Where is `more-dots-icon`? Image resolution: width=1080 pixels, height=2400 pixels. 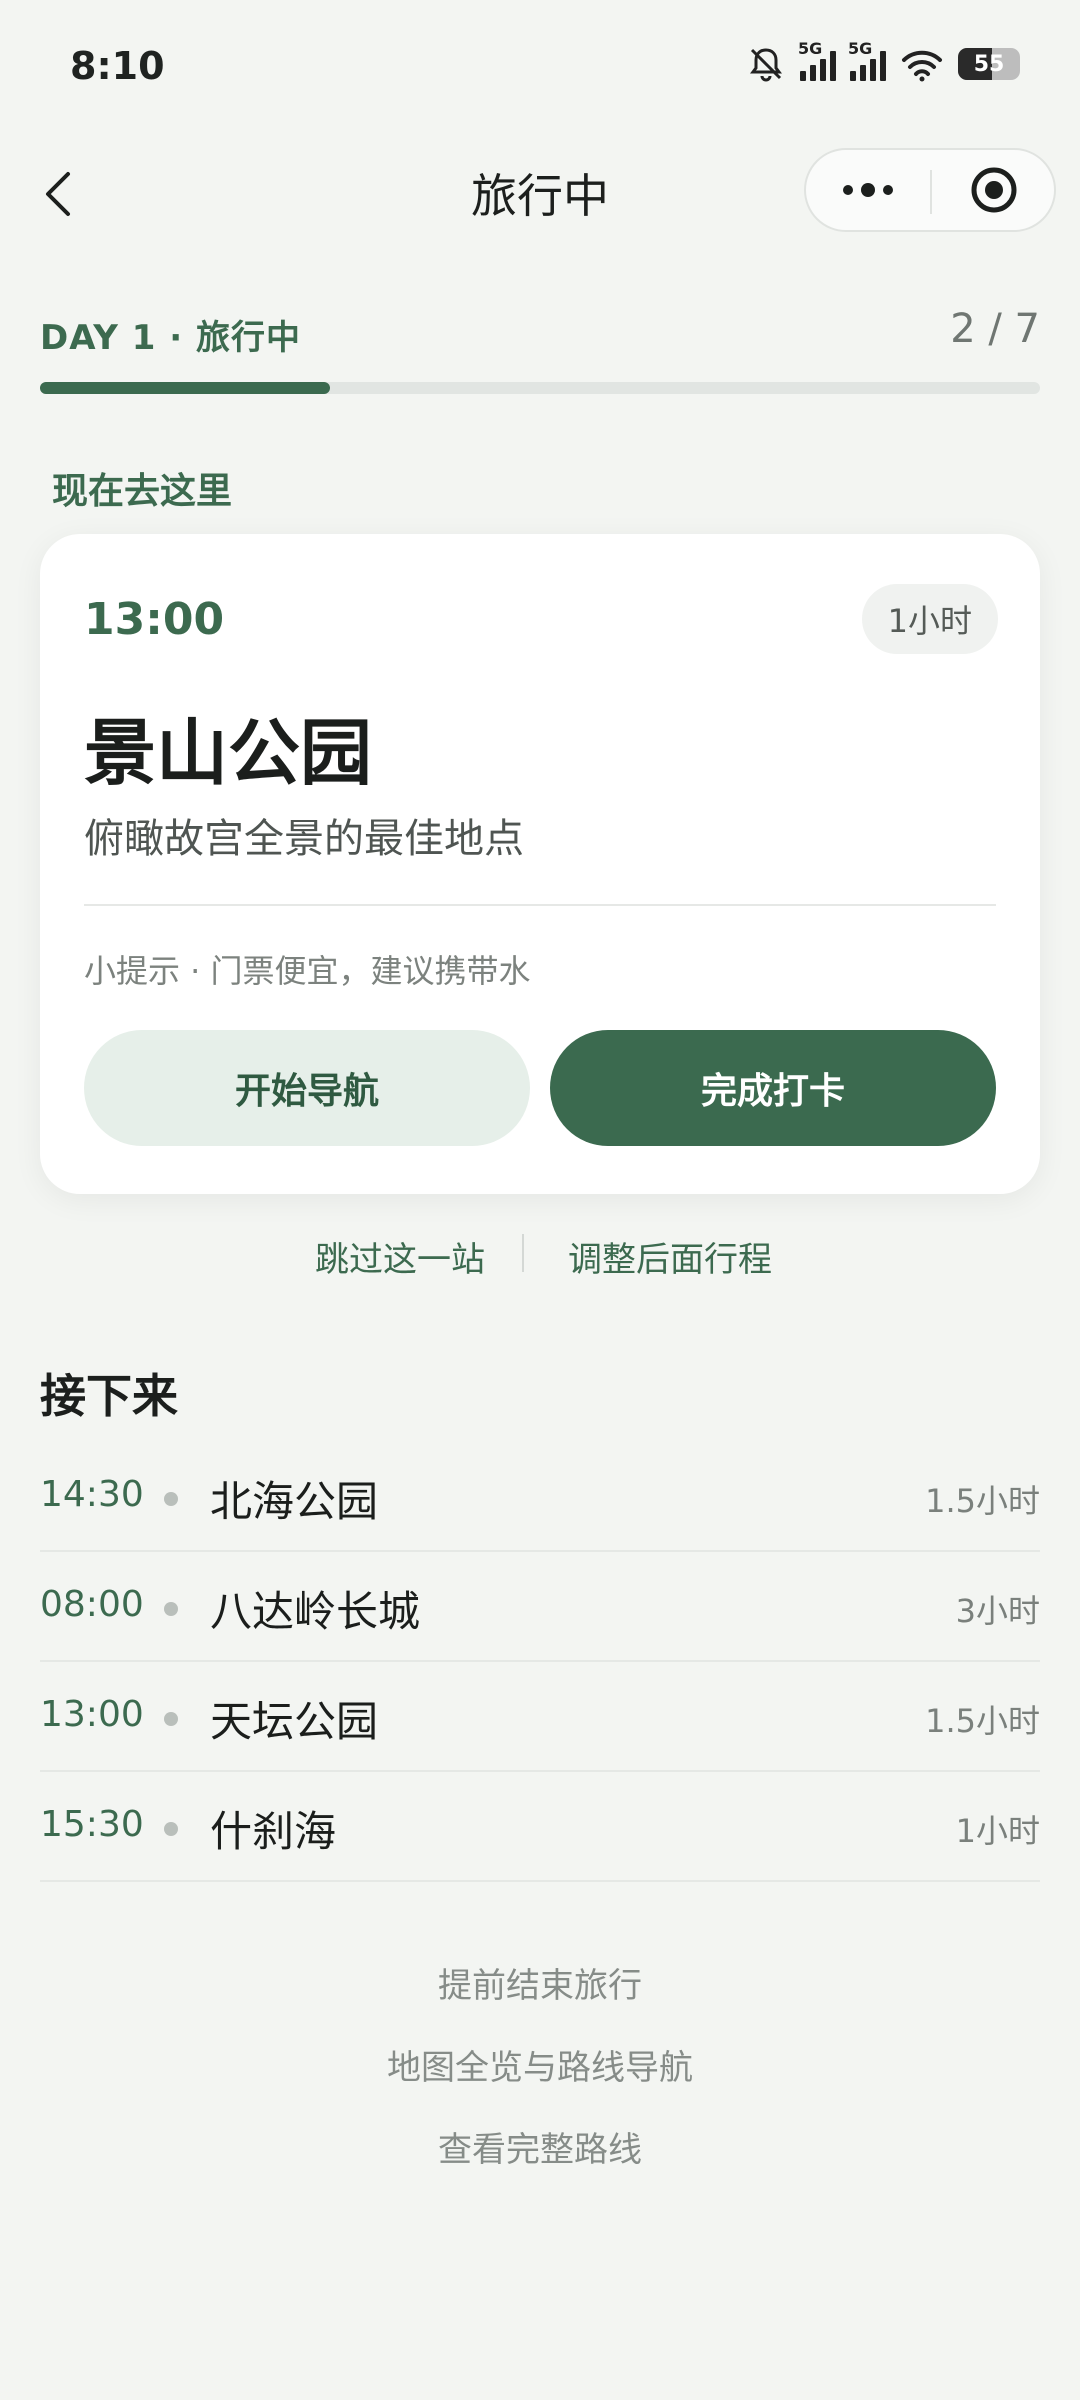 more-dots-icon is located at coordinates (868, 190).